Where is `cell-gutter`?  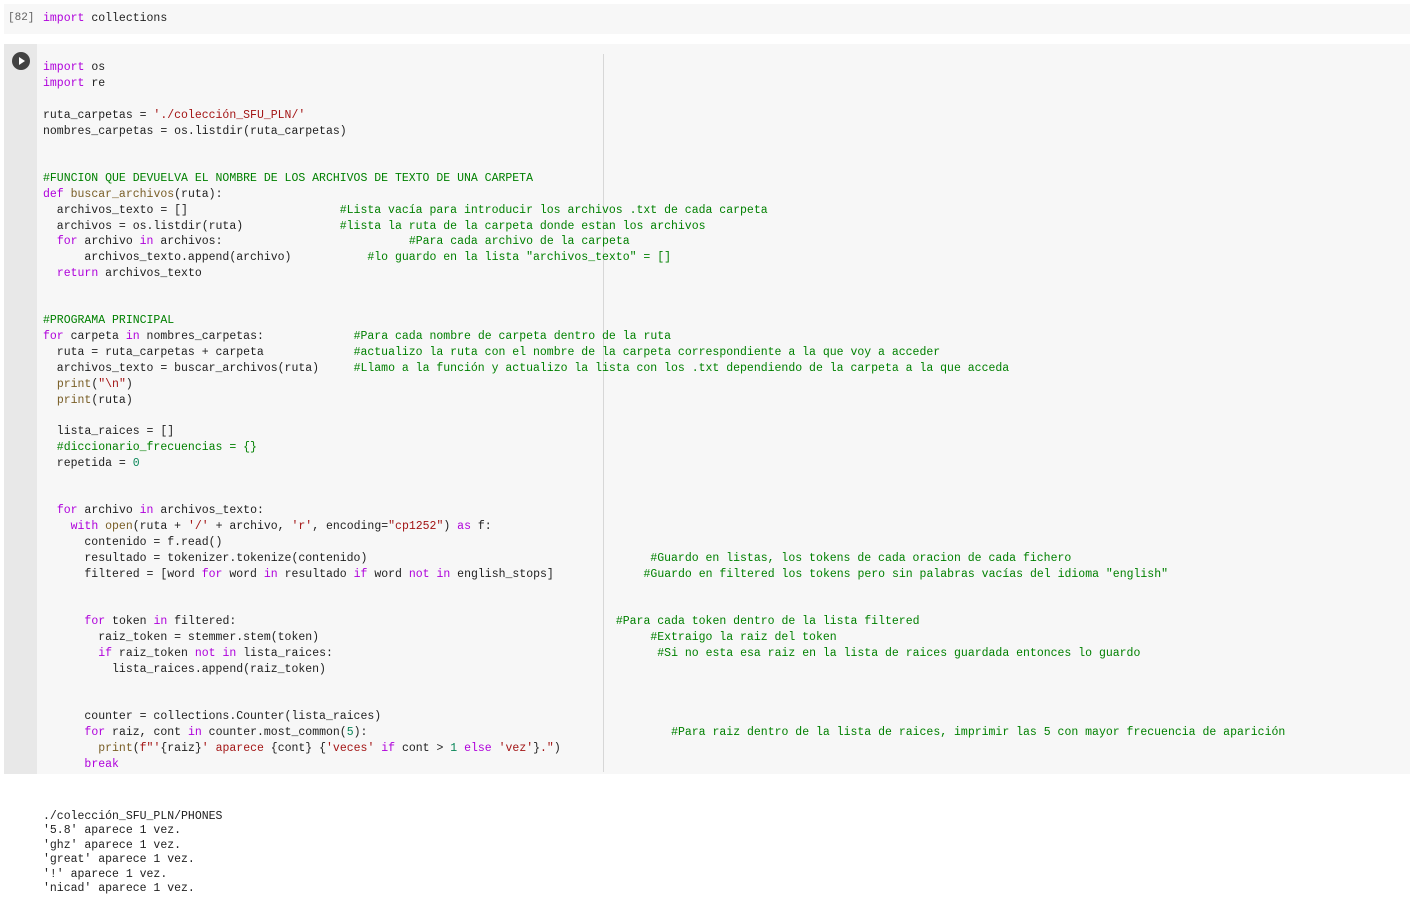
cell-gutter is located at coordinates (20, 409).